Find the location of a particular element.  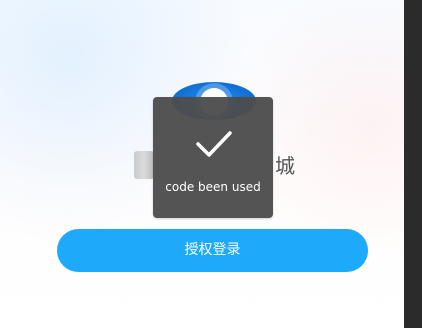

checkmark-icon is located at coordinates (214, 144).